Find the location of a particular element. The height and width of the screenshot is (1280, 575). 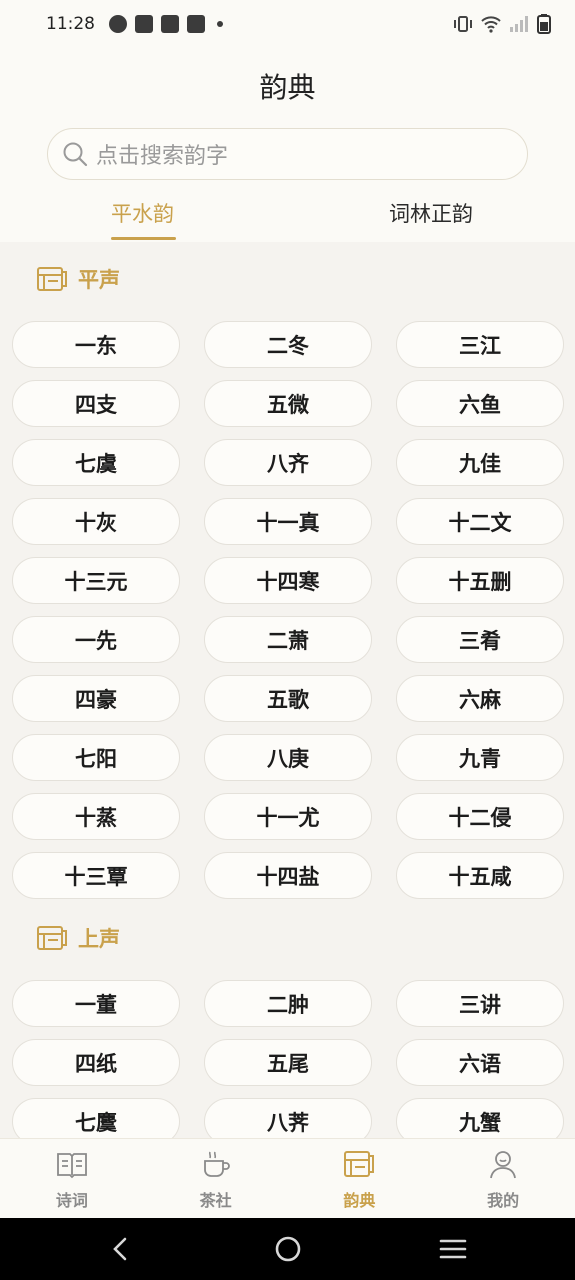

signal-icon is located at coordinates (519, 24).